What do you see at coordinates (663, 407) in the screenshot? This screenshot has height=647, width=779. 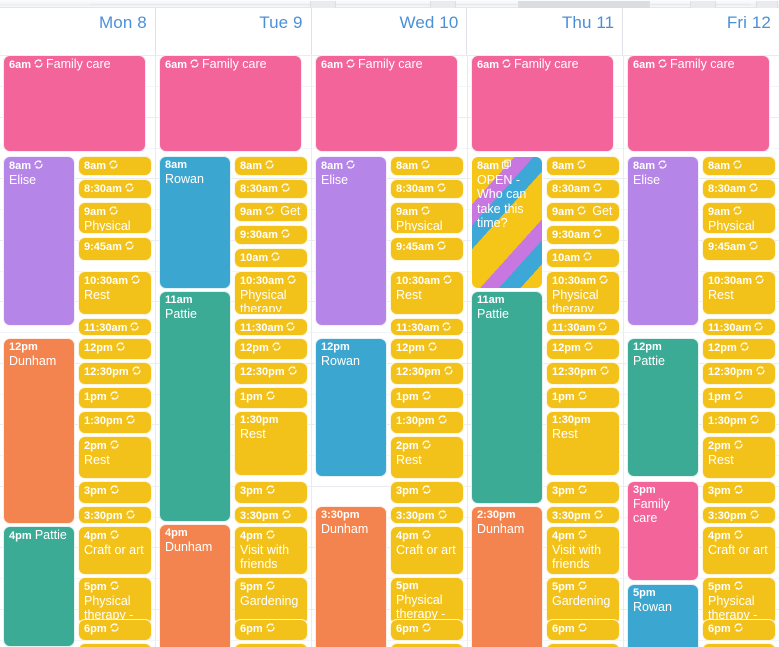 I see `calendar-event-caregiver: 12pm Pattie` at bounding box center [663, 407].